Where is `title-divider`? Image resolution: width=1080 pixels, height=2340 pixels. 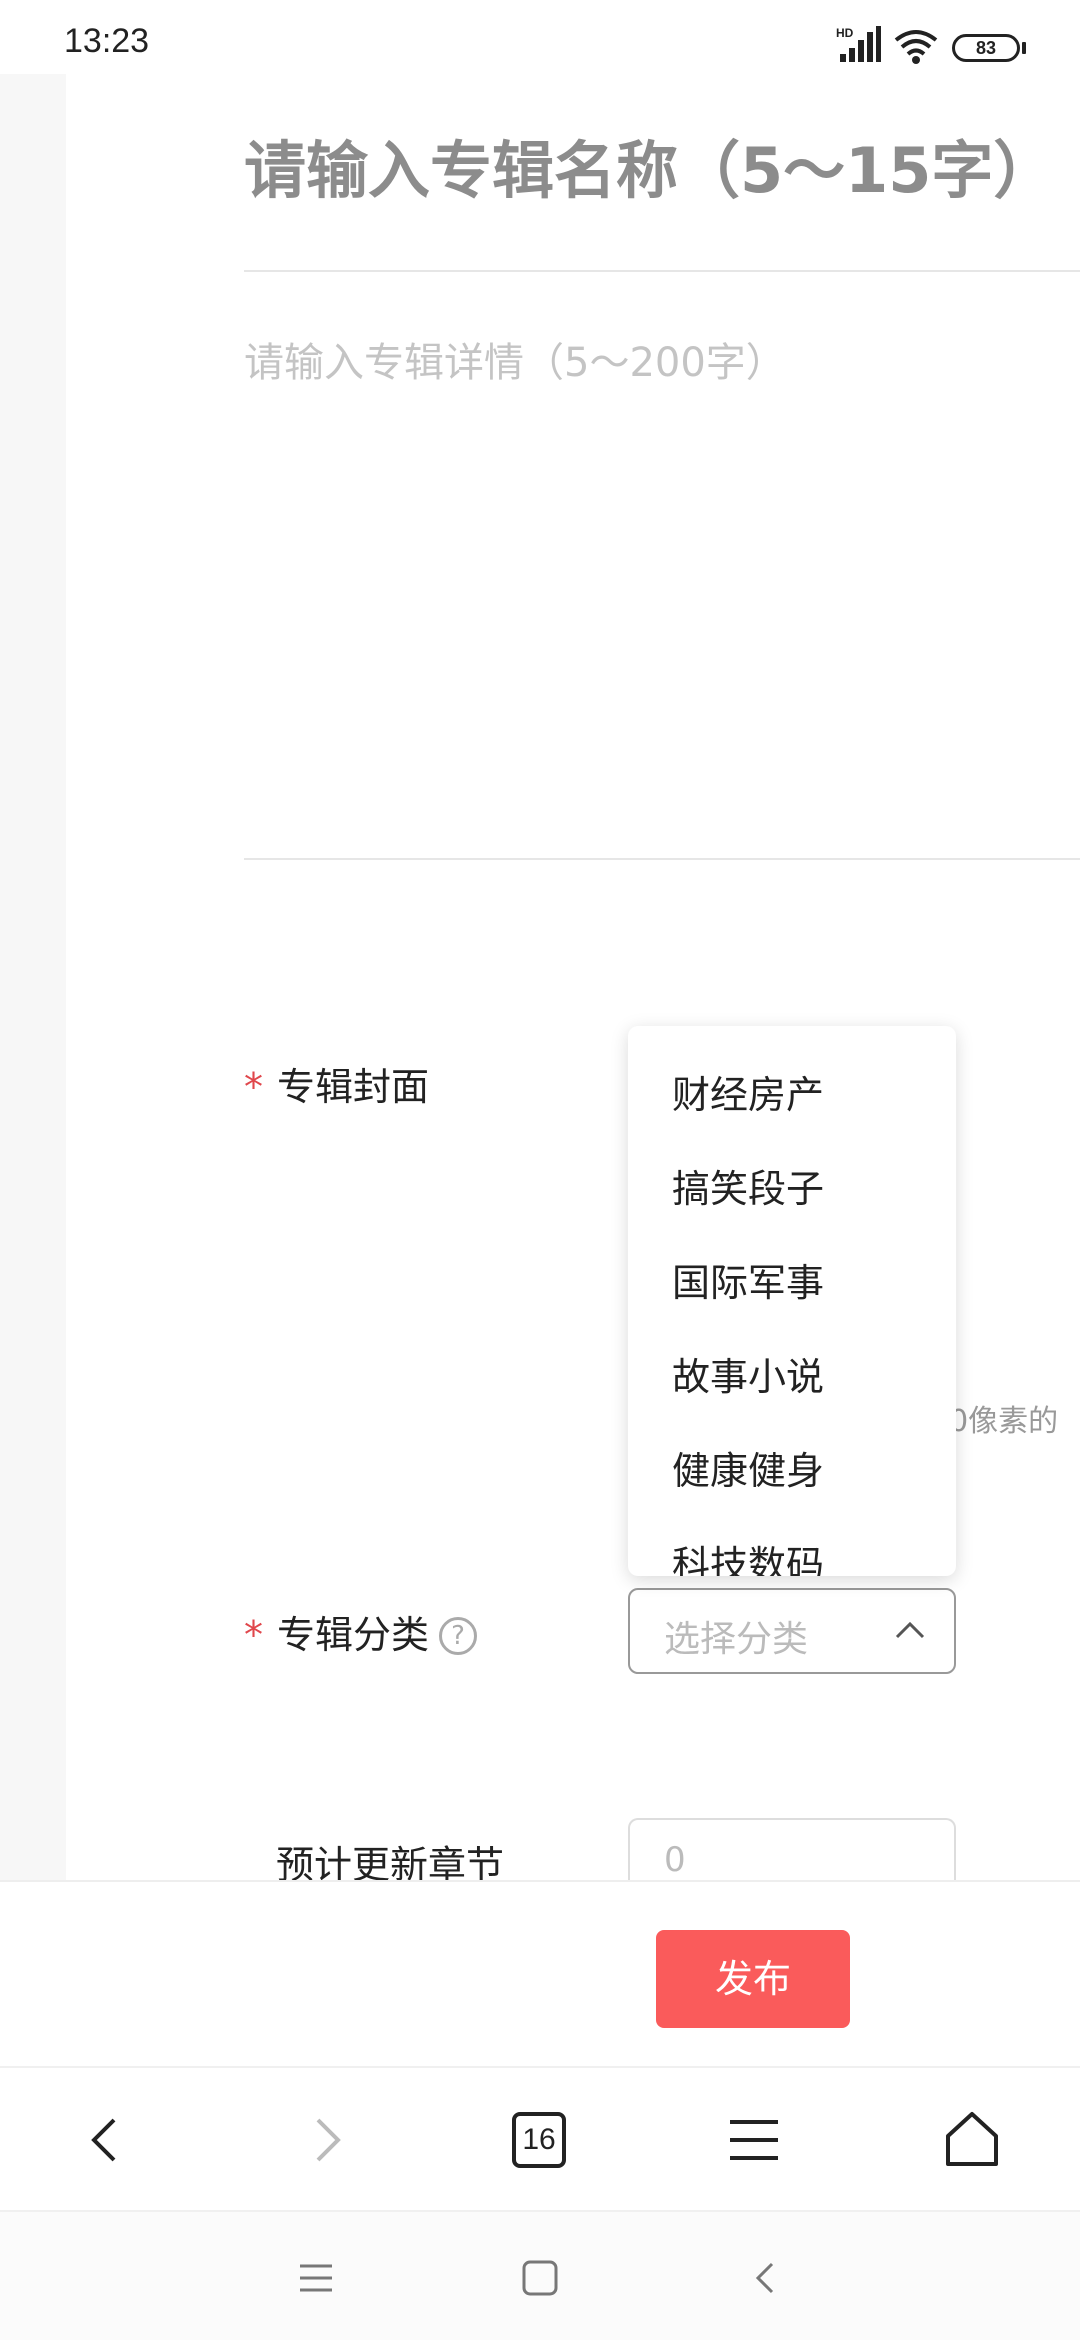
title-divider is located at coordinates (662, 271).